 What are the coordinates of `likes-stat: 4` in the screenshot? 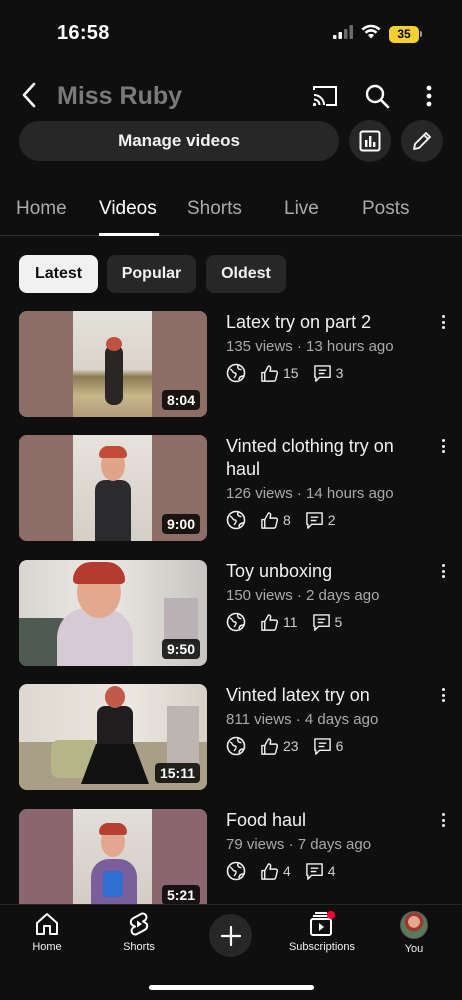 It's located at (275, 871).